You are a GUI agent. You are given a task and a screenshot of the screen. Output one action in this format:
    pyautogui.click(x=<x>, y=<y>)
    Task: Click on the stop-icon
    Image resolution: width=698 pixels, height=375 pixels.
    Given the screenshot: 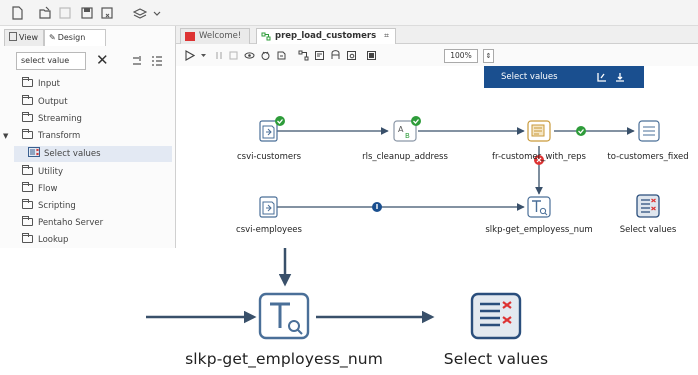 What is the action you would take?
    pyautogui.click(x=233, y=55)
    